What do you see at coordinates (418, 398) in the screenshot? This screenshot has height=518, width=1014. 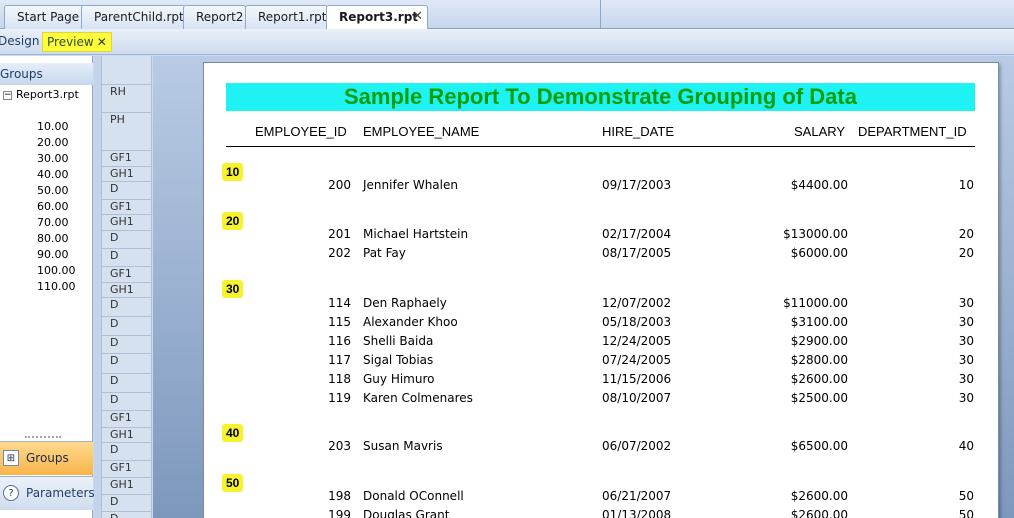 I see `employee-name-cell: Karen Colmenares` at bounding box center [418, 398].